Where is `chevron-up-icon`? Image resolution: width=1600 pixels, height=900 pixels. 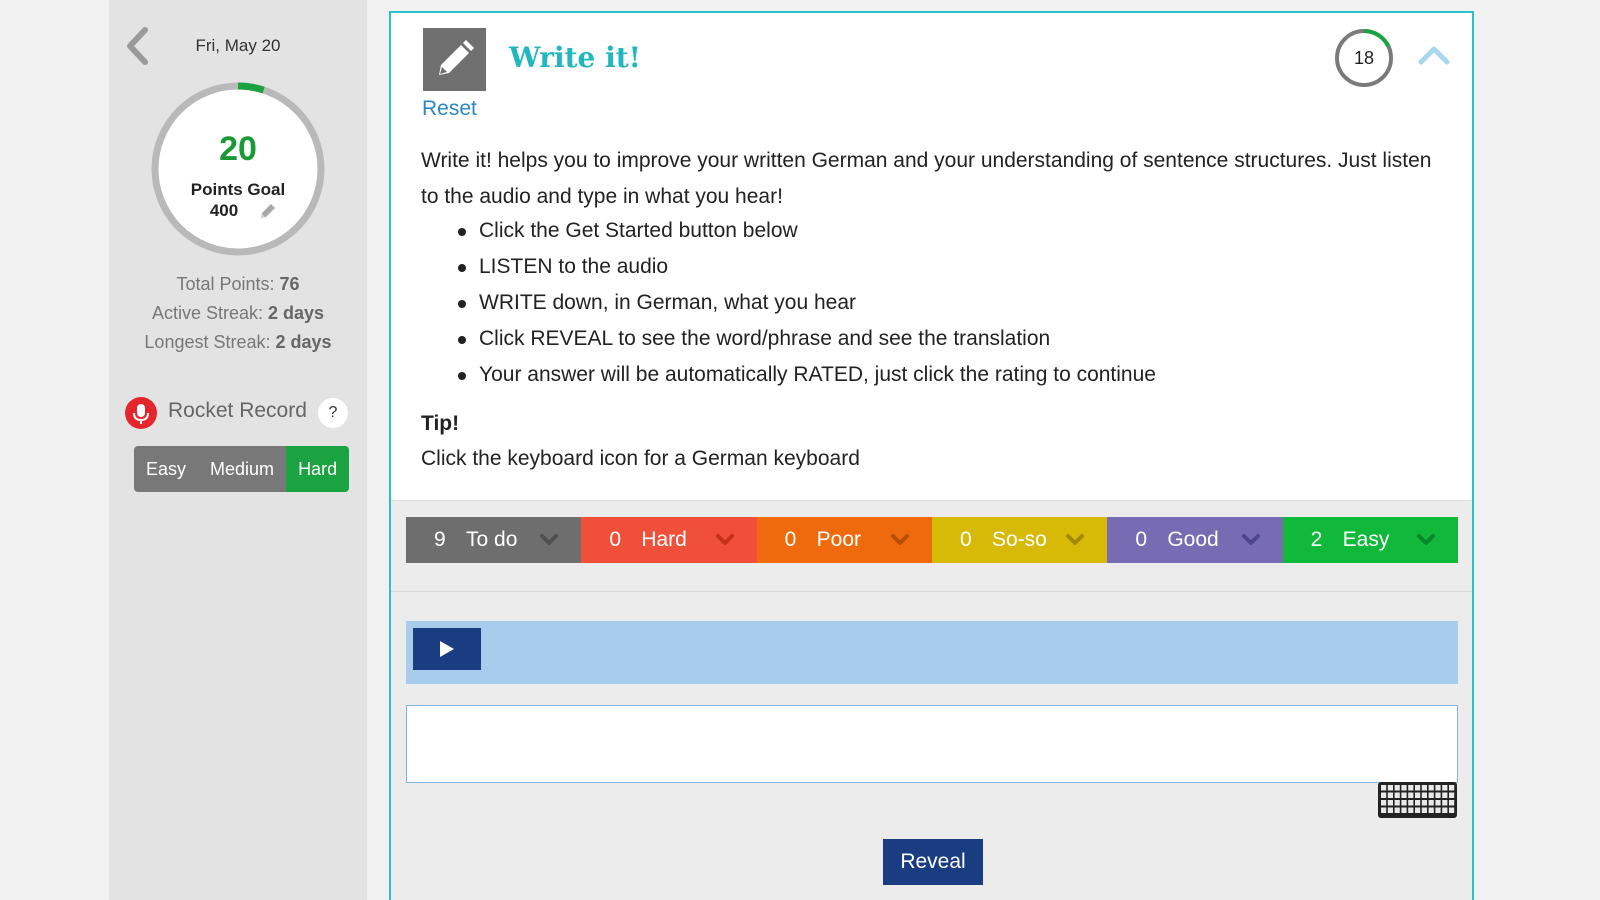
chevron-up-icon is located at coordinates (1434, 55).